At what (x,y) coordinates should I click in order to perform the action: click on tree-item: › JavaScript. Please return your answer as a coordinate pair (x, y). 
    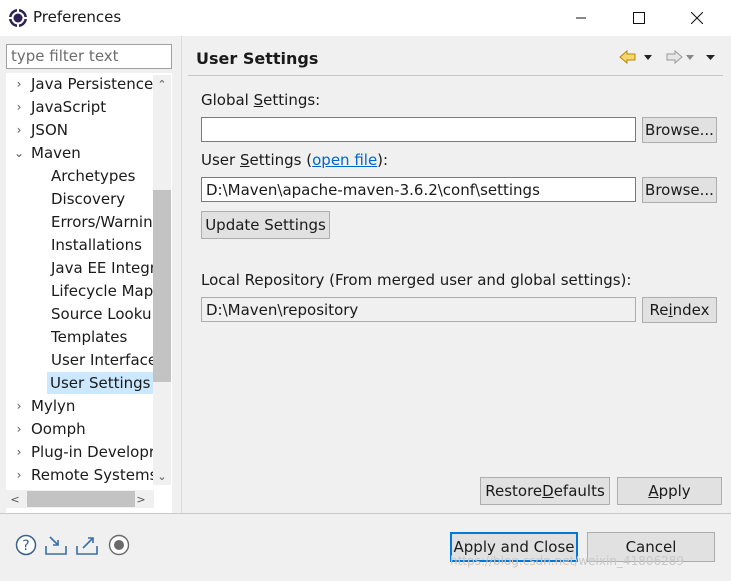
    Looking at the image, I should click on (80, 107).